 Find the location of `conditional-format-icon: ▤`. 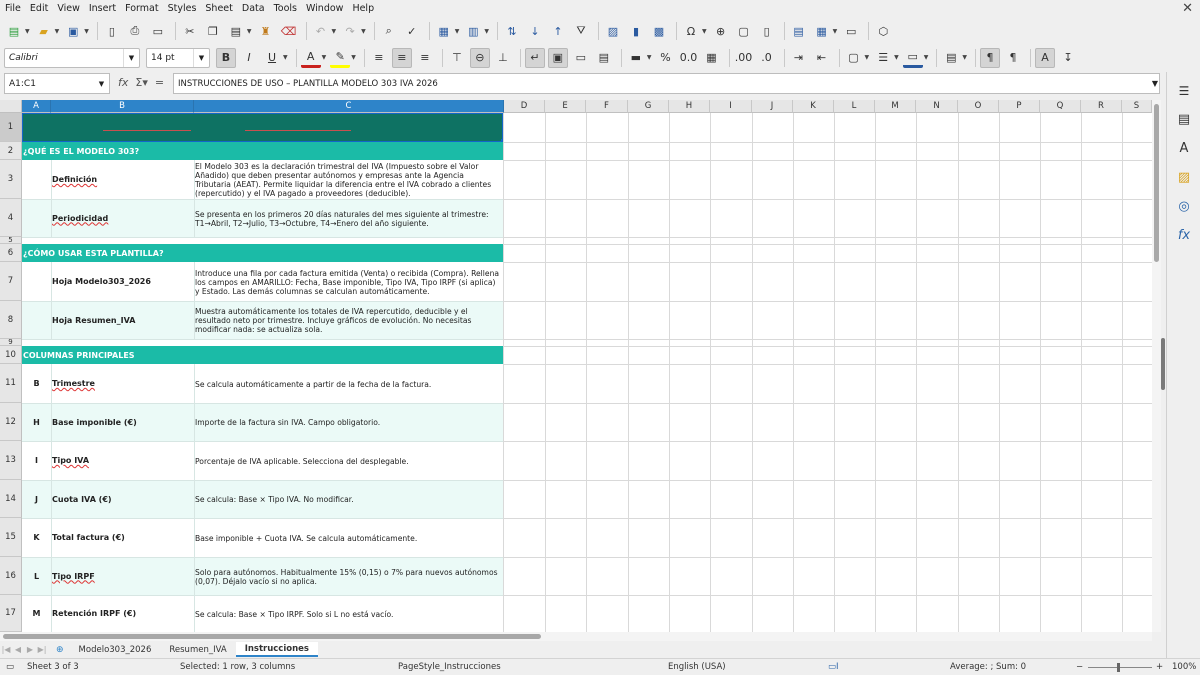

conditional-format-icon: ▤ is located at coordinates (951, 58).